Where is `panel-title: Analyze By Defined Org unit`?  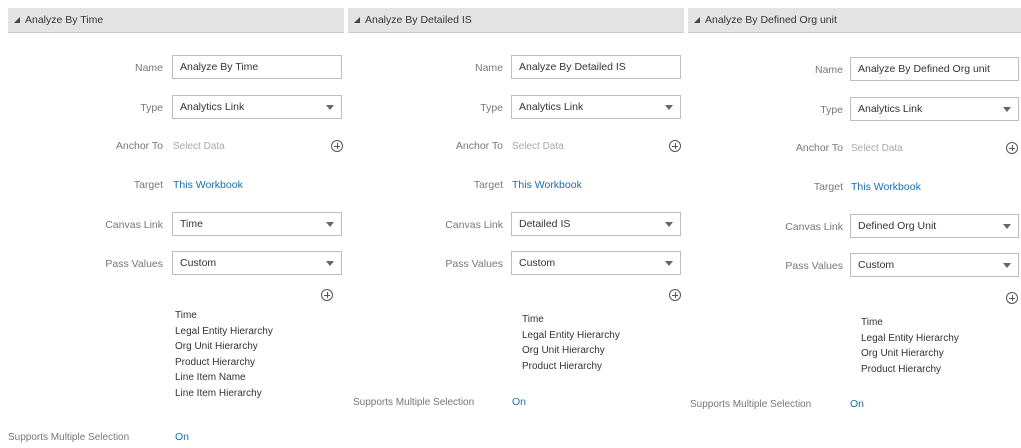 panel-title: Analyze By Defined Org unit is located at coordinates (771, 20).